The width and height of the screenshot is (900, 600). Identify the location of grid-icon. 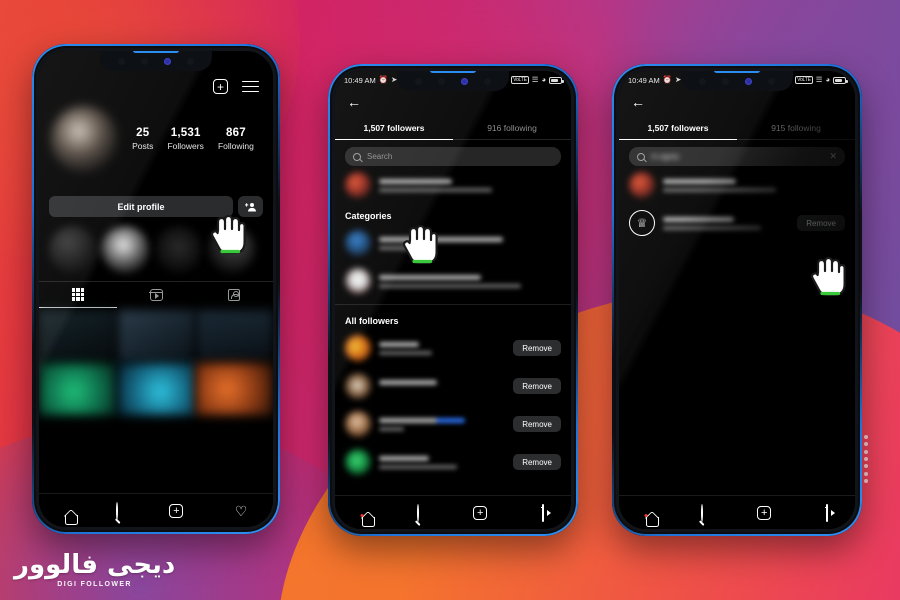
(78, 294).